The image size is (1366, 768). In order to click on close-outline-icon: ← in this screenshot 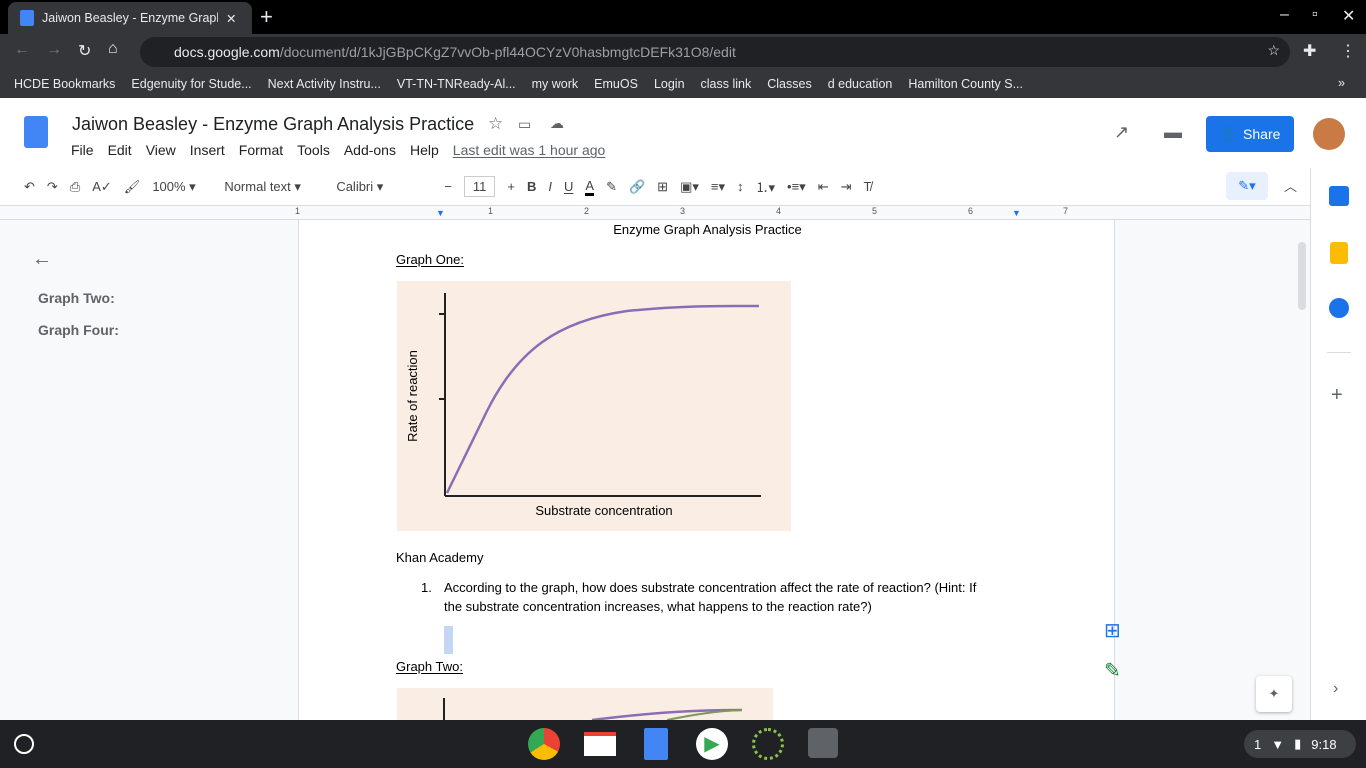, I will do `click(42, 259)`.